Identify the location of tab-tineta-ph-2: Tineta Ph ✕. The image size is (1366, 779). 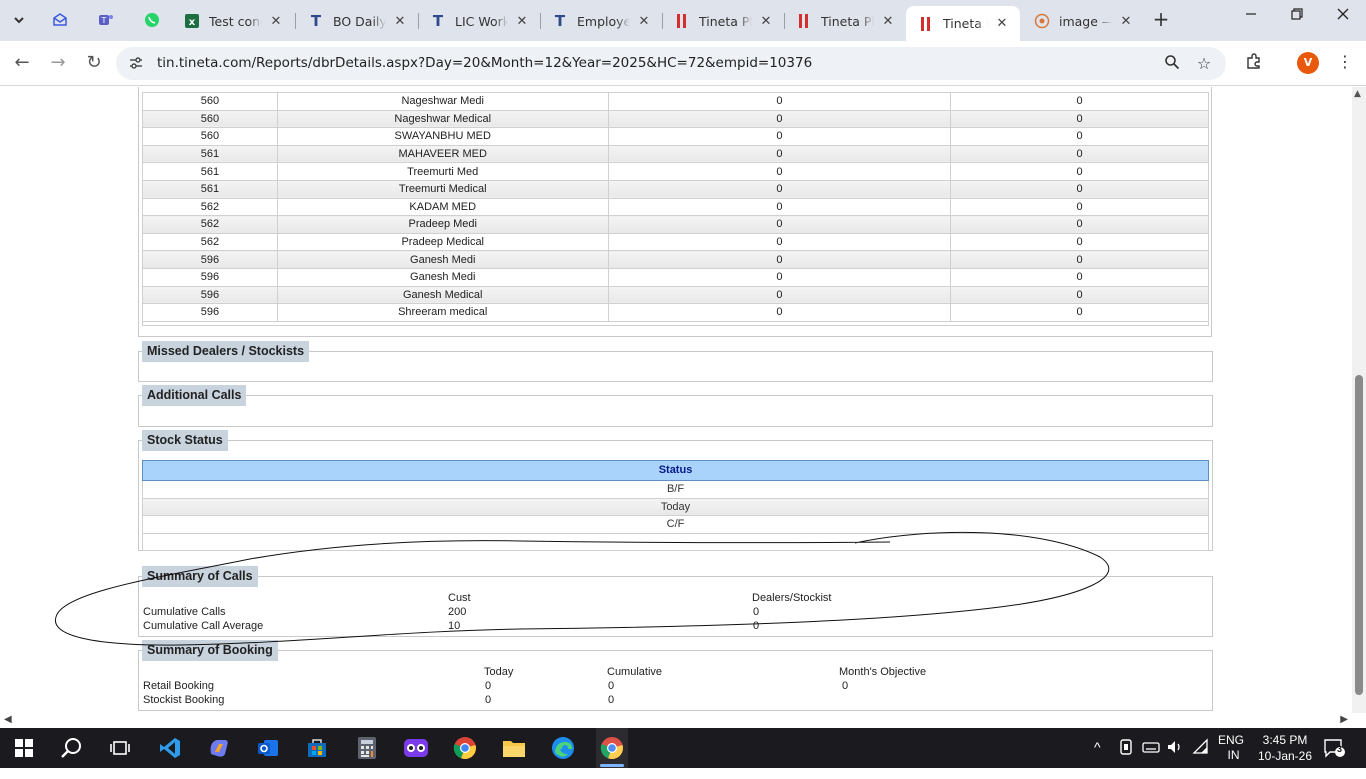
(845, 21).